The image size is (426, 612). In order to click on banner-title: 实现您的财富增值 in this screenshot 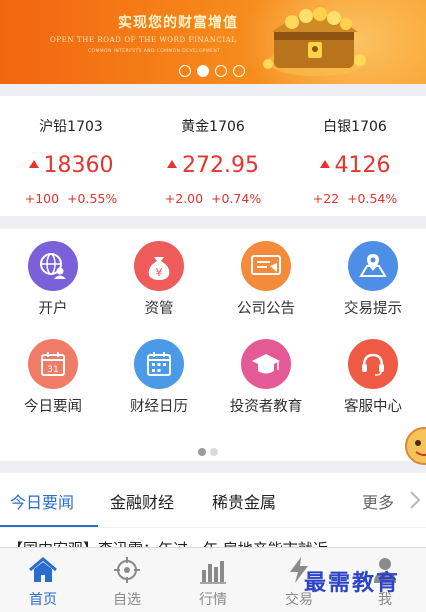, I will do `click(178, 23)`.